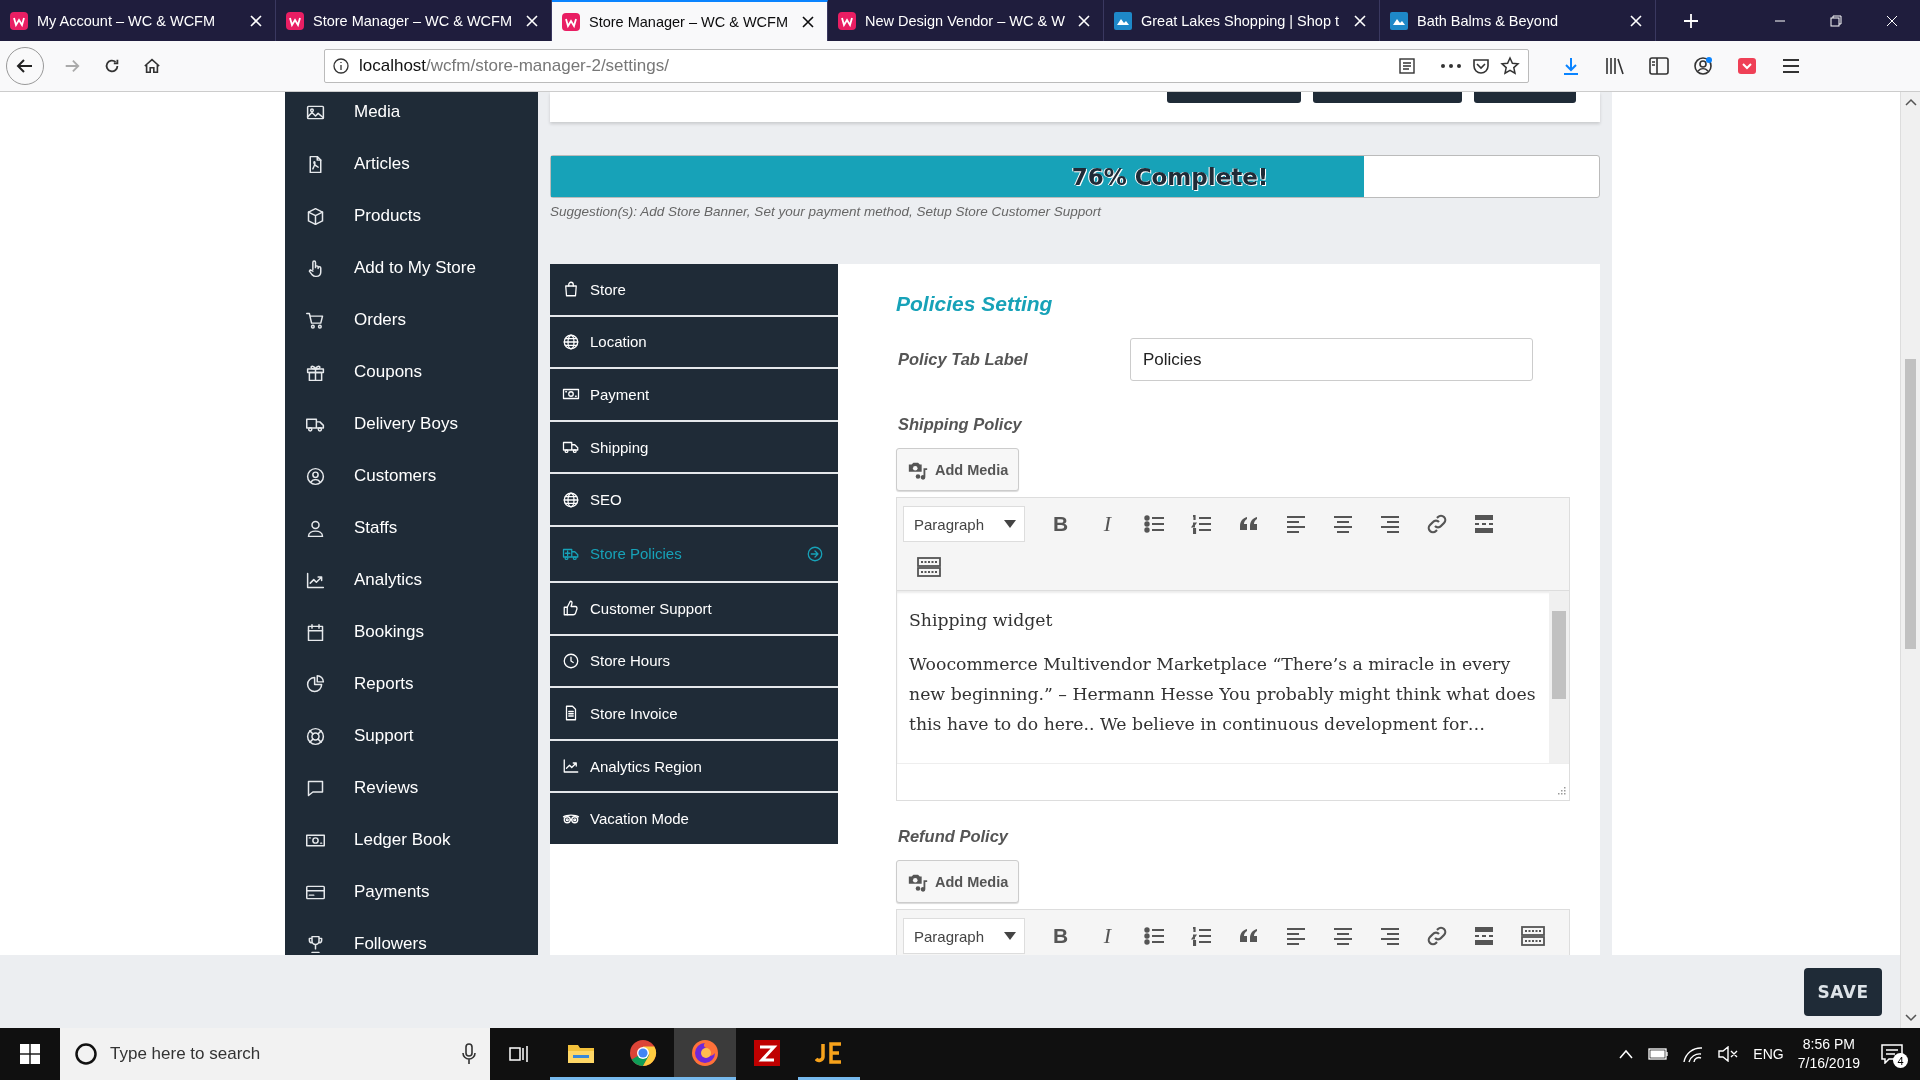 The width and height of the screenshot is (1920, 1080). Describe the element at coordinates (1481, 66) in the screenshot. I see `pocket-icon` at that location.